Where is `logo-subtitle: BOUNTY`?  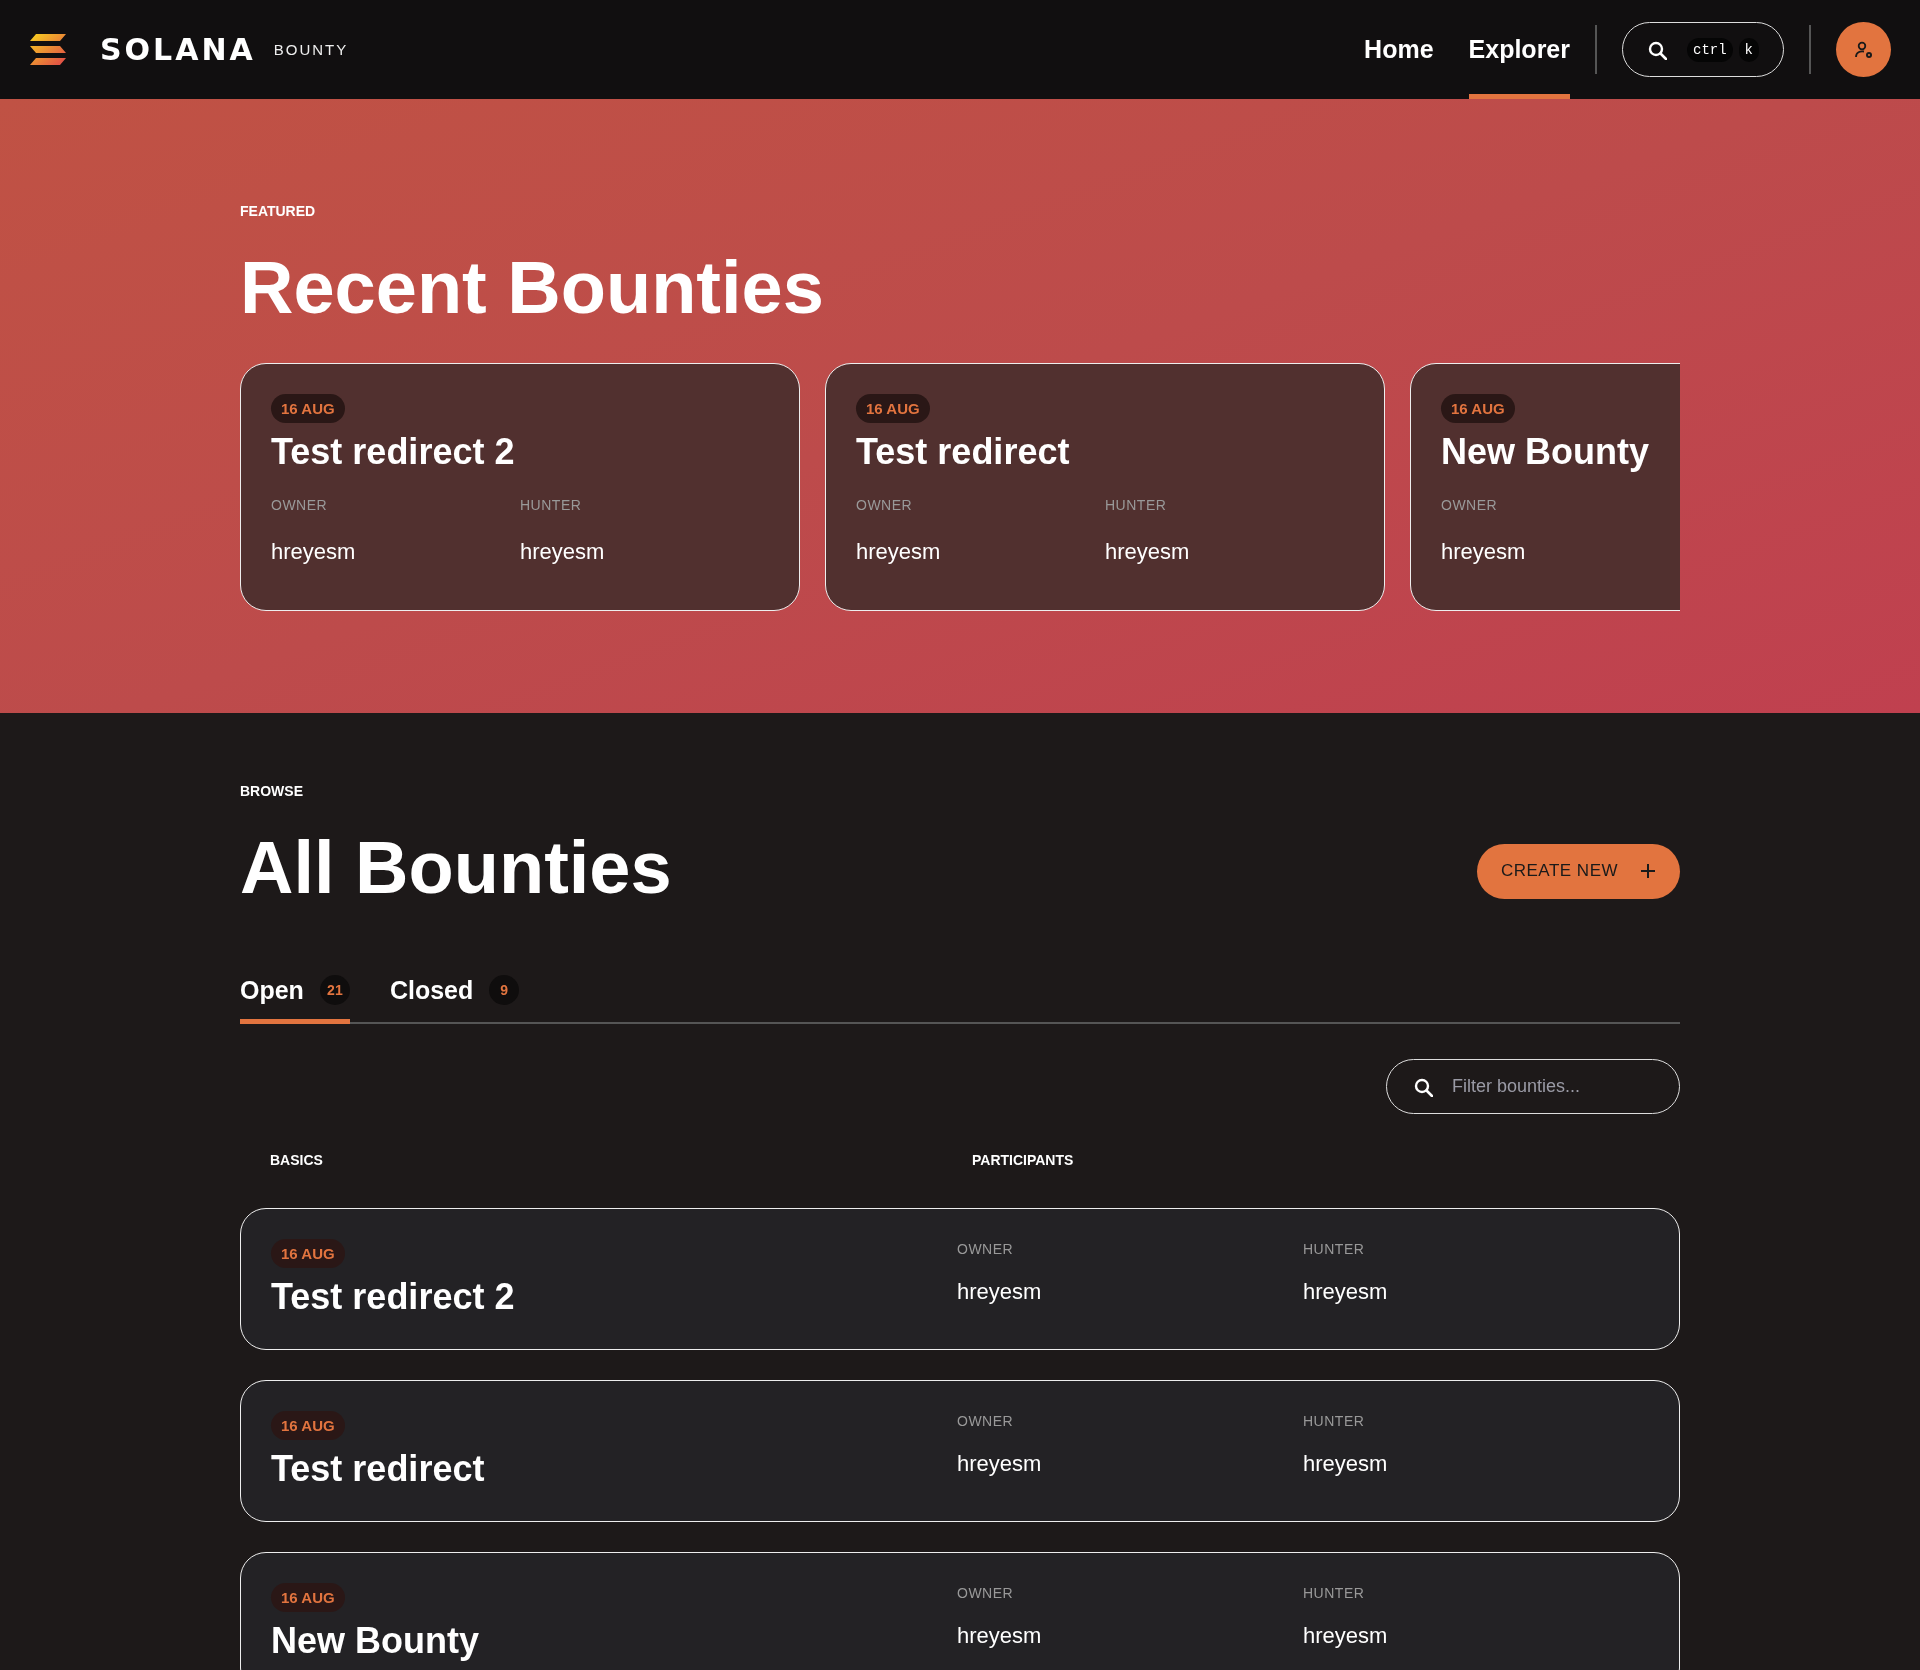
logo-subtitle: BOUNTY is located at coordinates (311, 49).